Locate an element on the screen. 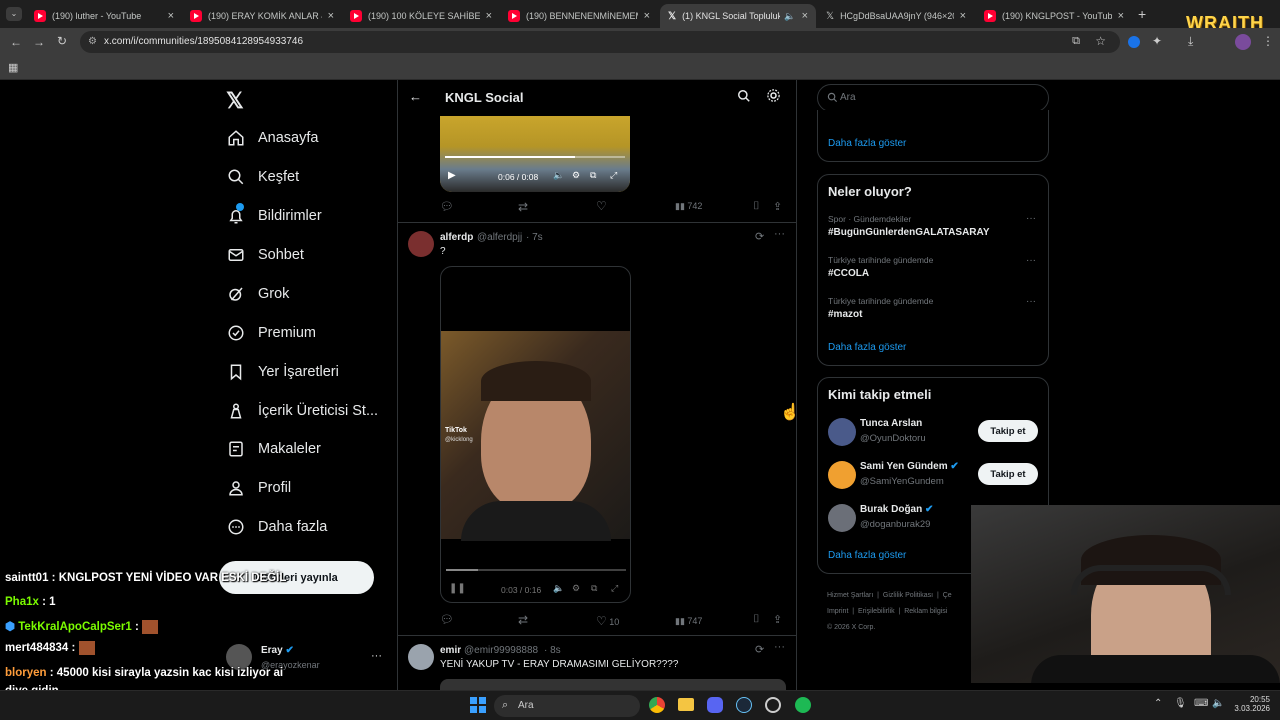 This screenshot has height=720, width=1280. browser-tab-6: 𝕏 HCgDdBsaUAA9jnY (946×2048) × is located at coordinates (896, 16).